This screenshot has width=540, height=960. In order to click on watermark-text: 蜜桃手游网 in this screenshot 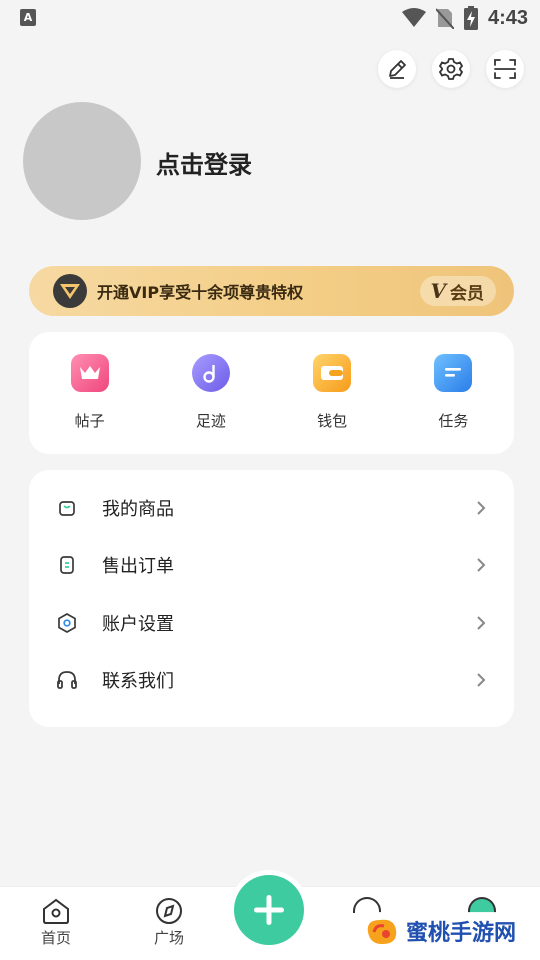, I will do `click(461, 933)`.